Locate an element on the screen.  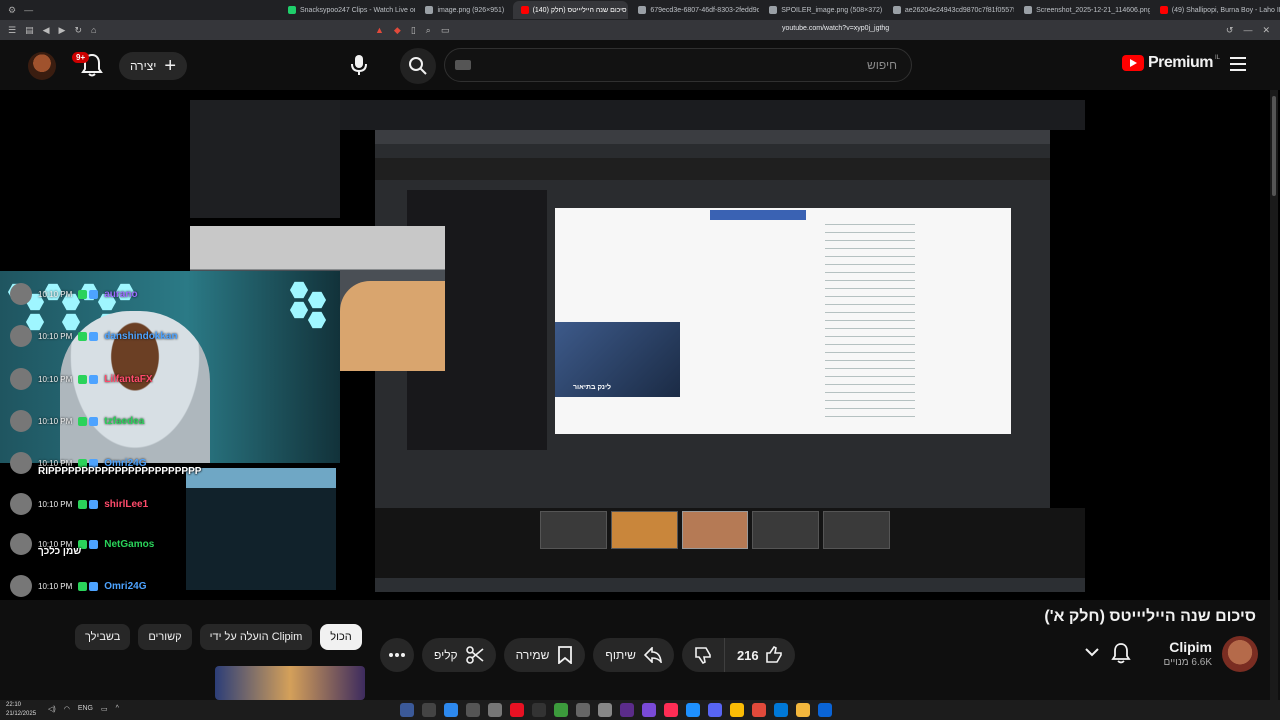
youtube-play-icon is located at coordinates (1133, 63).